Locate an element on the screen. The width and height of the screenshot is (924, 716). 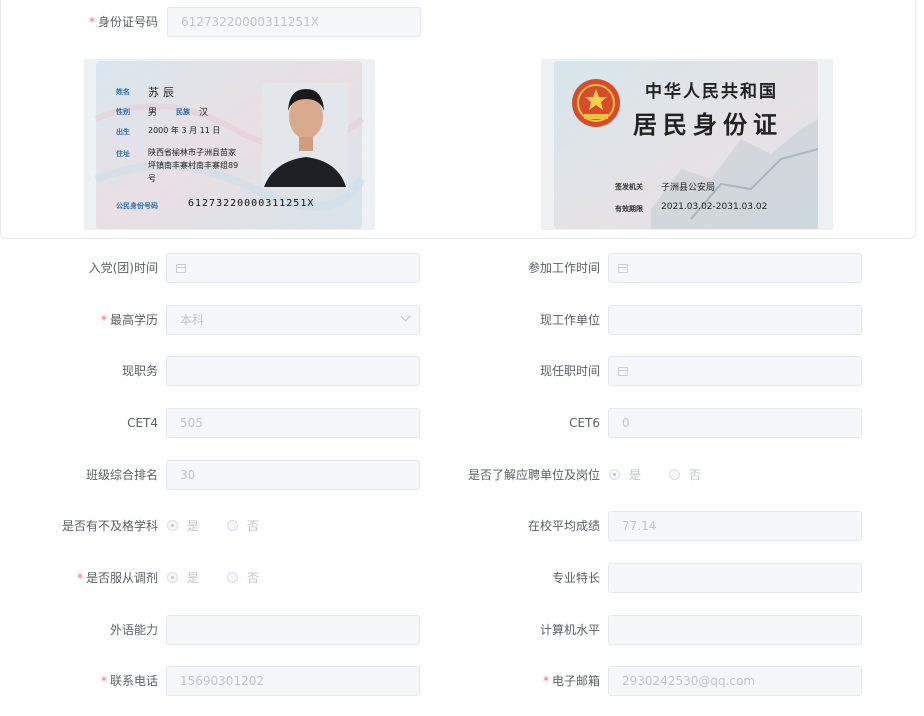
failed-courses-no: 否 is located at coordinates (242, 526).